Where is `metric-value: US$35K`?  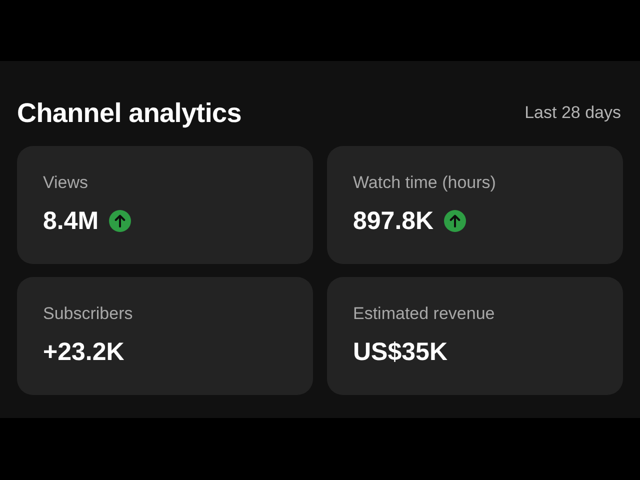 metric-value: US$35K is located at coordinates (400, 352).